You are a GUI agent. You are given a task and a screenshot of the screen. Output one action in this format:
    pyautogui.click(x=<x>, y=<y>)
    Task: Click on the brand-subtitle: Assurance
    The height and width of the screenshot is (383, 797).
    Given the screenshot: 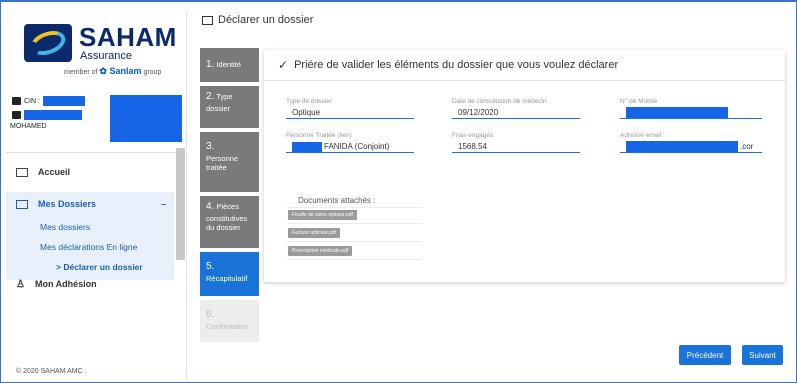 What is the action you would take?
    pyautogui.click(x=106, y=56)
    